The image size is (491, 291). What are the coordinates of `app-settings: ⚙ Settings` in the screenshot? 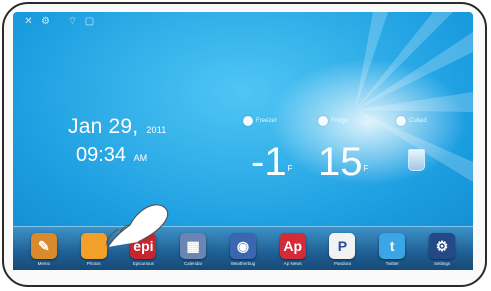 It's located at (442, 246).